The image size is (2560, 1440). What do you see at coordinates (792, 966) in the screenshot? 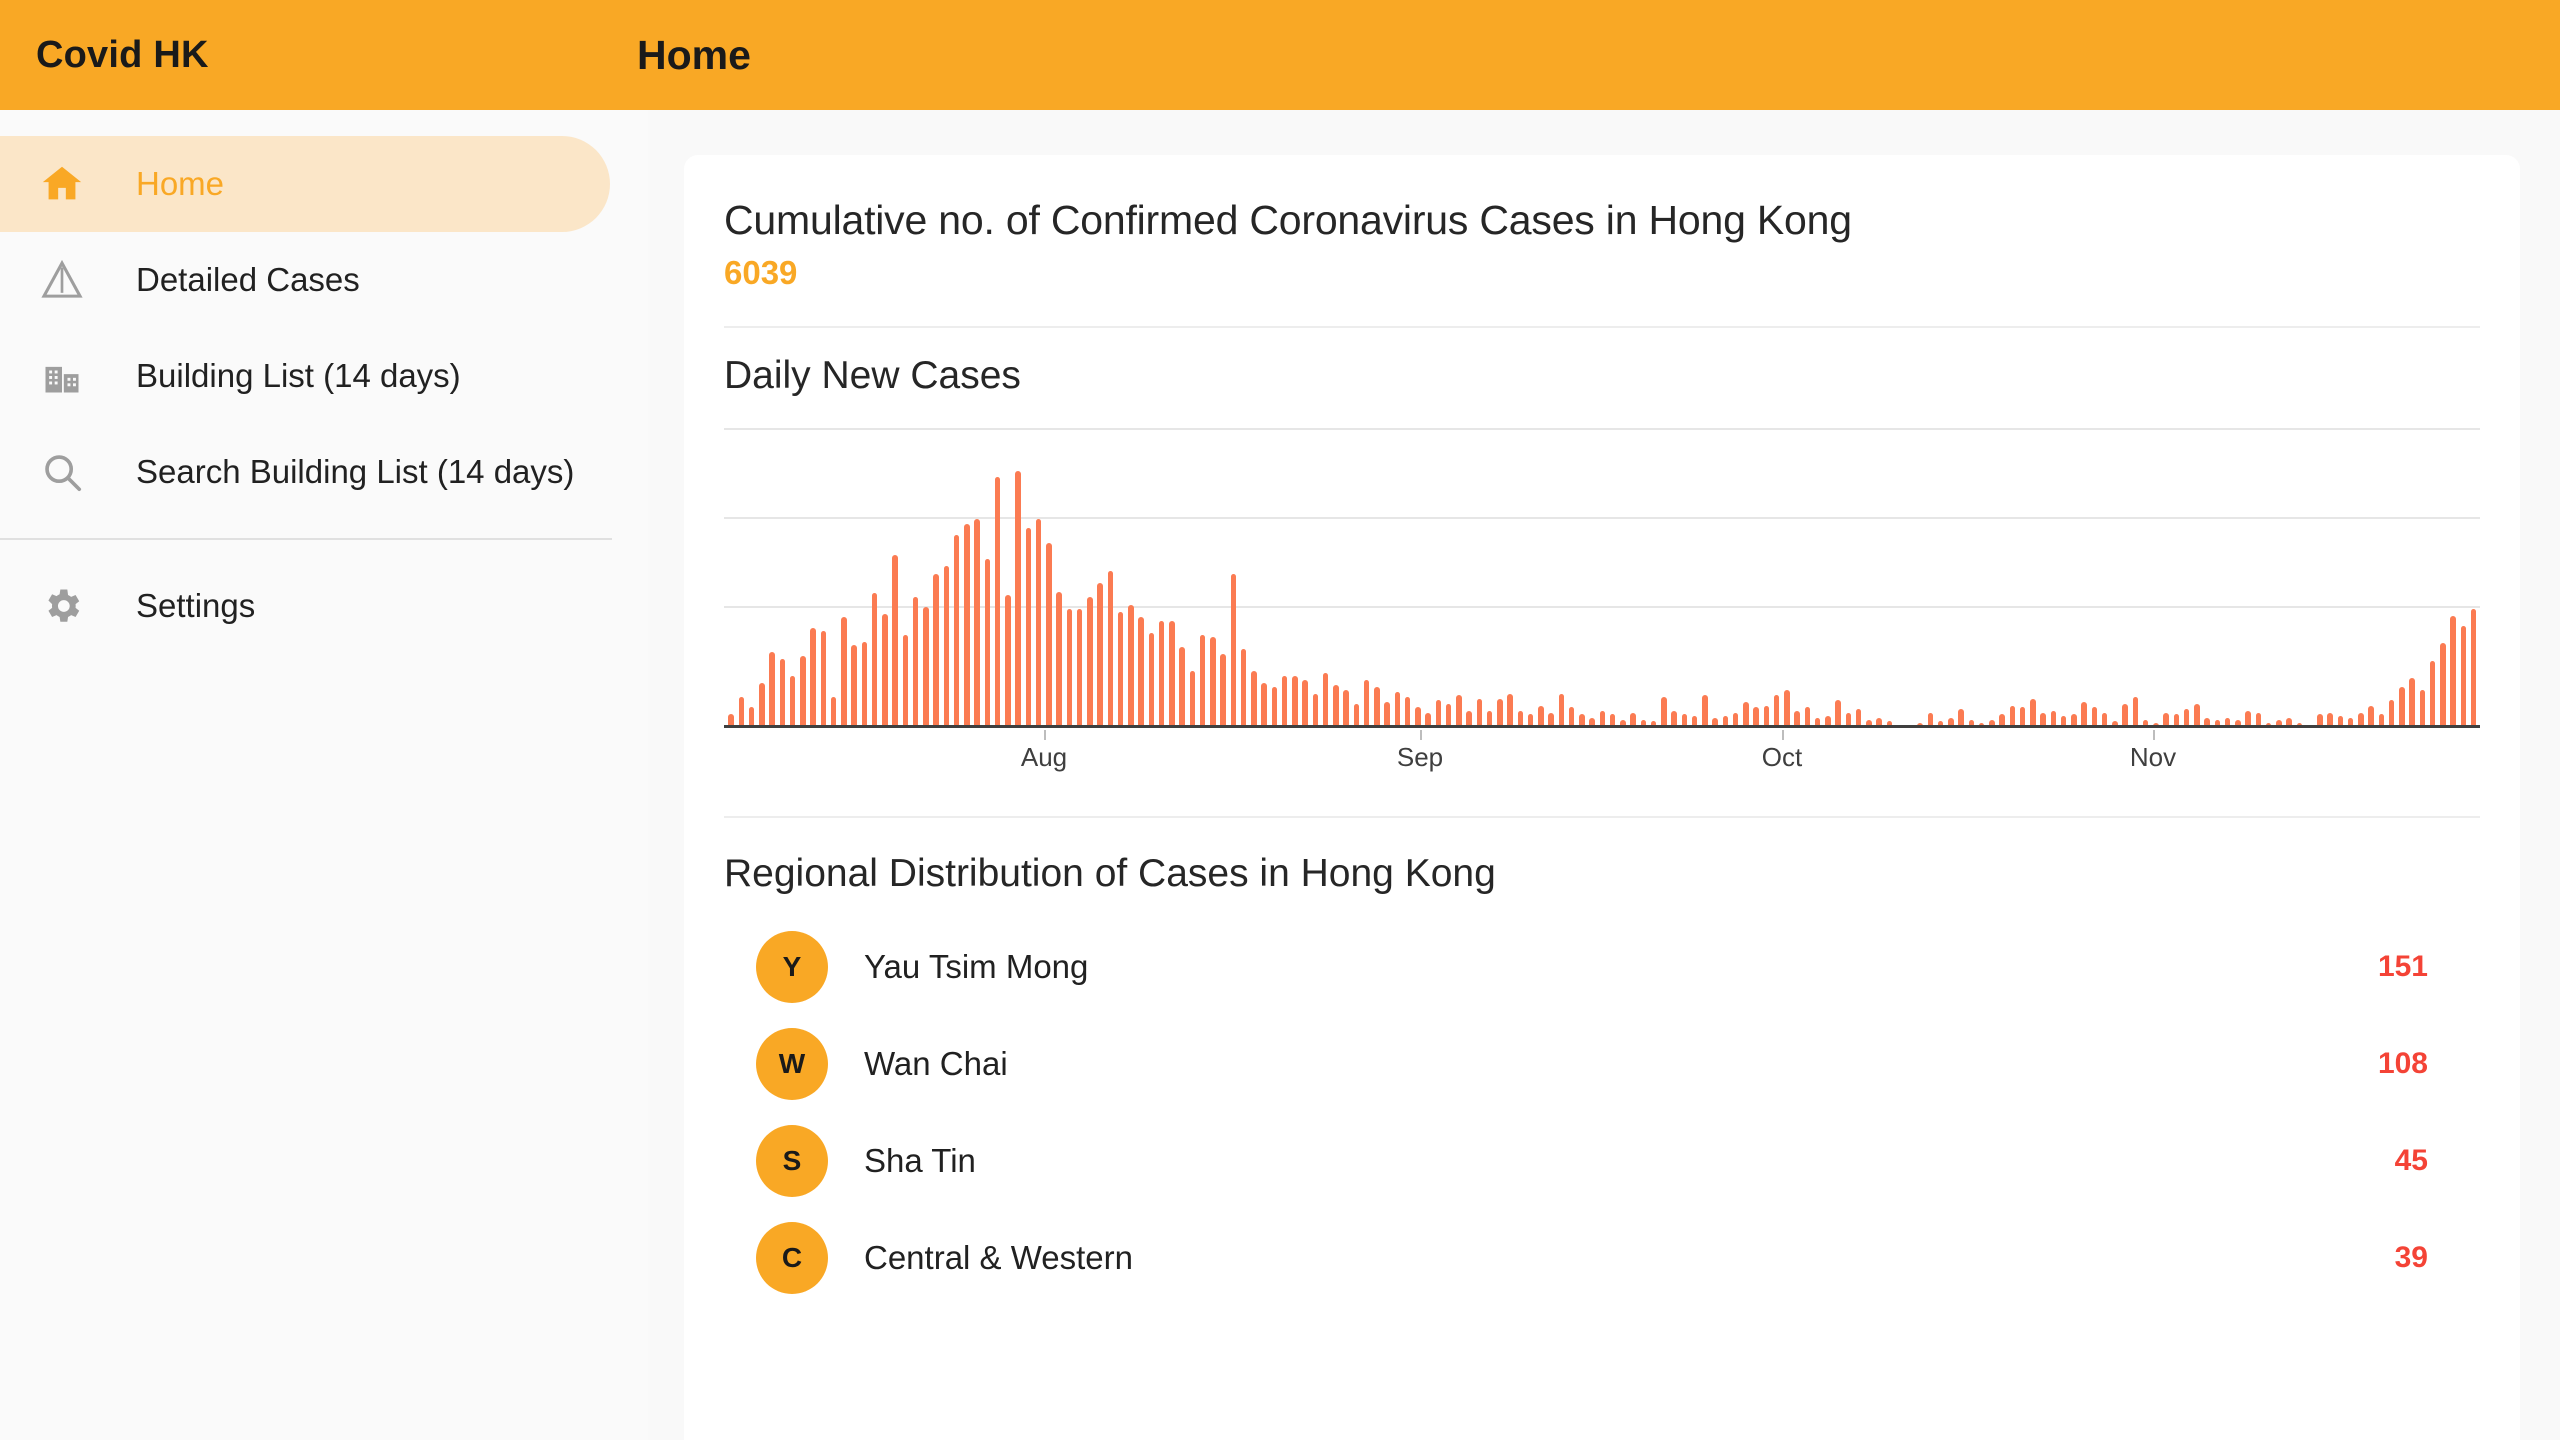
I see `avatar: Y` at bounding box center [792, 966].